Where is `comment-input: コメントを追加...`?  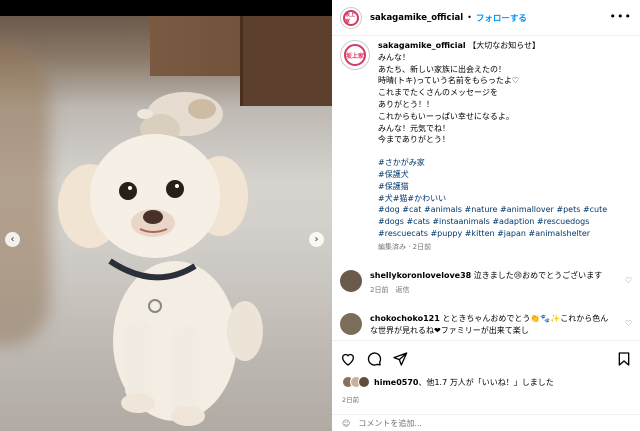
comment-input: コメントを追加... is located at coordinates (390, 423).